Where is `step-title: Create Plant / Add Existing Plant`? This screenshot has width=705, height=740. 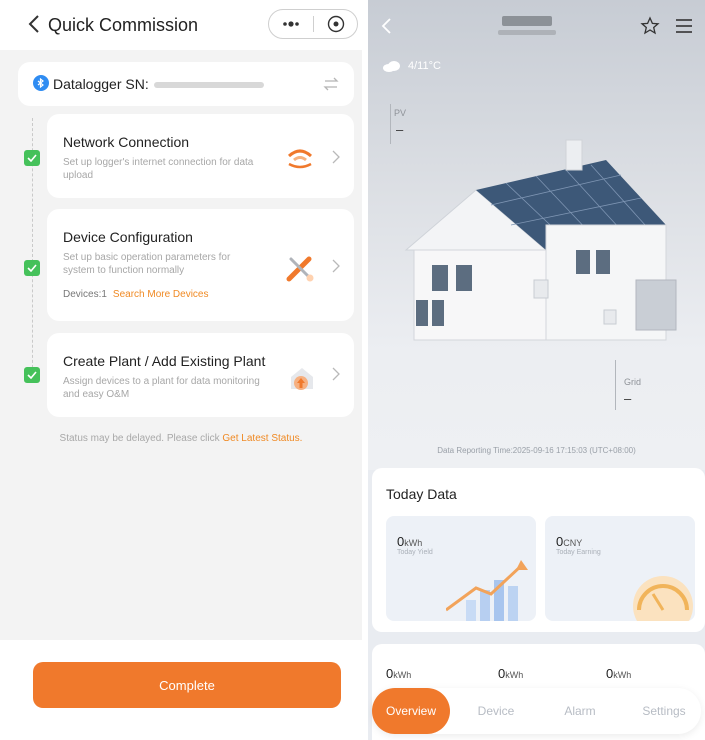
step-title: Create Plant / Add Existing Plant is located at coordinates (164, 361).